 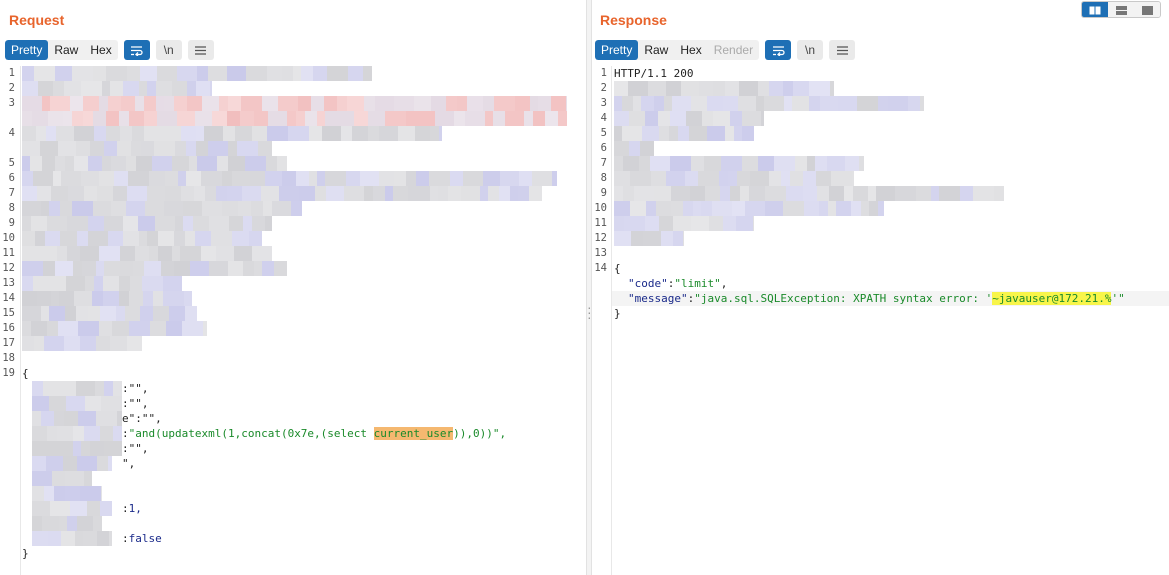 What do you see at coordinates (617, 50) in the screenshot?
I see `response-tab-pretty: Pretty` at bounding box center [617, 50].